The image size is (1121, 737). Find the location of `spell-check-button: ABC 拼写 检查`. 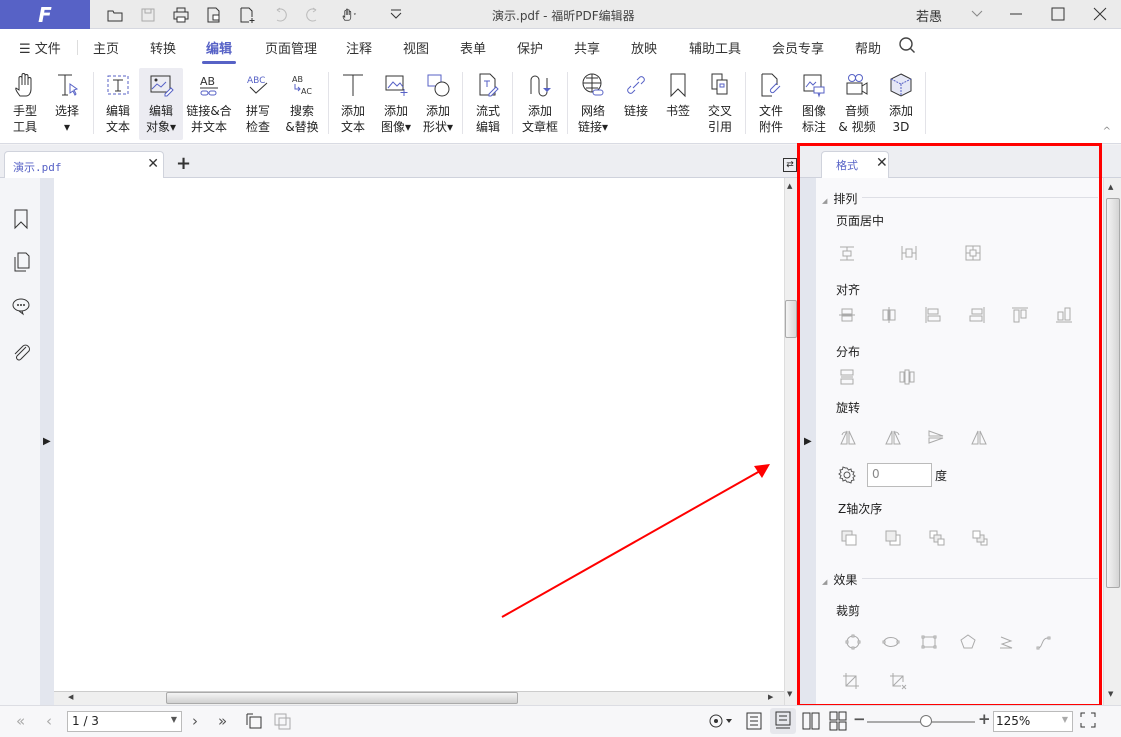

spell-check-button: ABC 拼写 检查 is located at coordinates (258, 104).